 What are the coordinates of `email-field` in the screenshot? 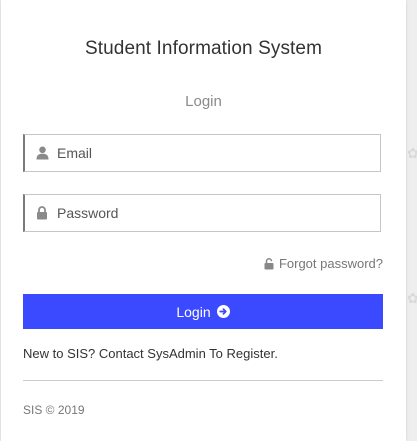 It's located at (202, 153).